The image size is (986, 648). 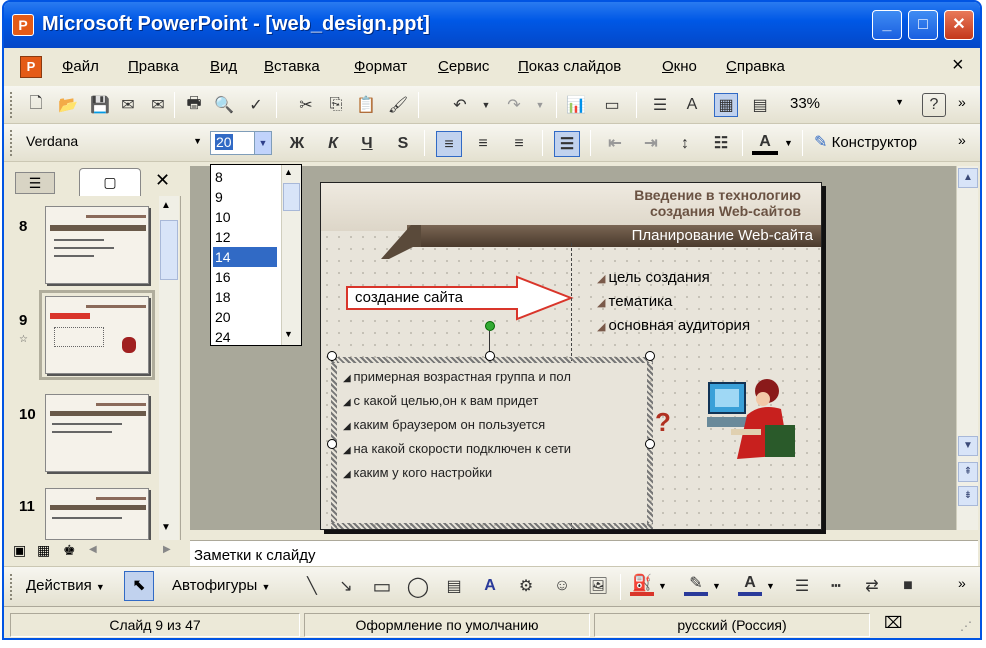 I want to click on close-panel-icon: ✕, so click(x=162, y=180).